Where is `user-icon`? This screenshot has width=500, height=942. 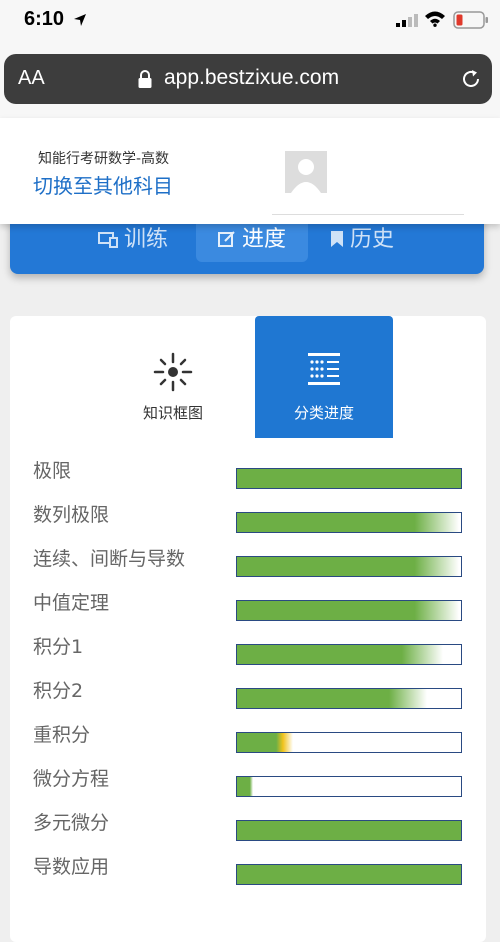 user-icon is located at coordinates (306, 176).